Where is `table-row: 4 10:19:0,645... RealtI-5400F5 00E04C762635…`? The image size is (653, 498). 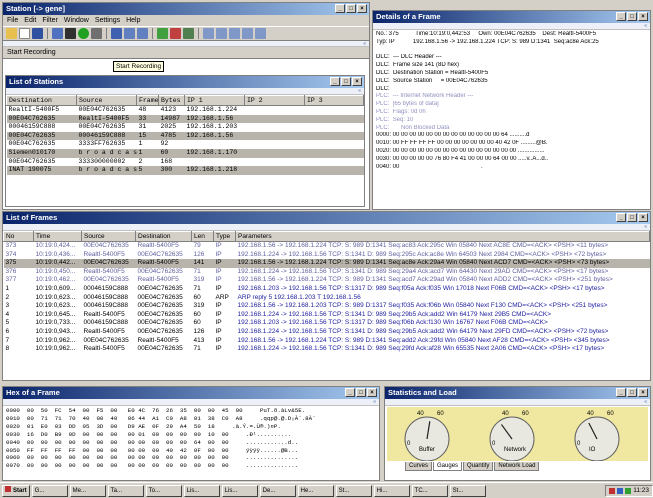
table-row: 4 10:19:0,645... RealtI-5400F5 00E04C762635… is located at coordinates (327, 315).